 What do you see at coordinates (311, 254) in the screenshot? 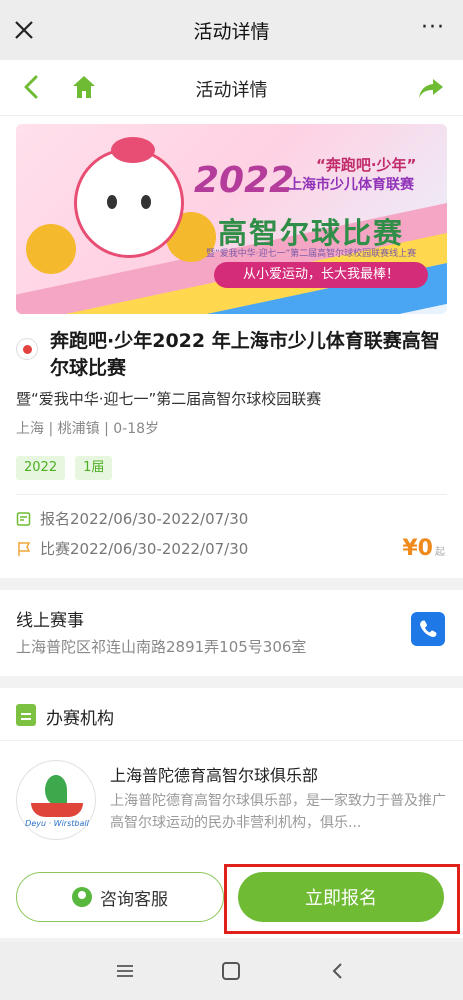
I see `banner-note: 暨“爱我中华·迎七一”第二届高智尔球校园联赛线上赛` at bounding box center [311, 254].